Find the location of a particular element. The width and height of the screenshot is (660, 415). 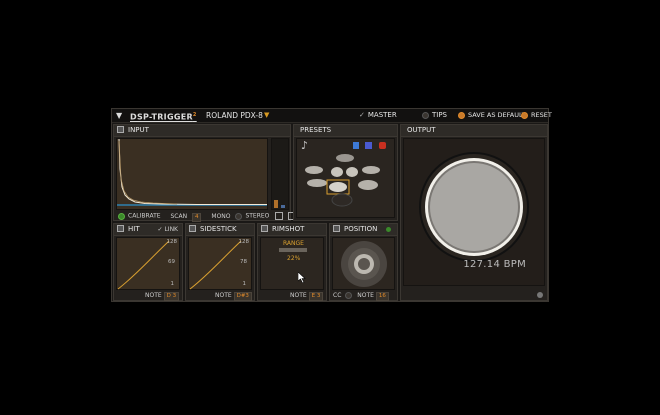

sidestick-note-row: NOTE D#3 is located at coordinates (233, 296).